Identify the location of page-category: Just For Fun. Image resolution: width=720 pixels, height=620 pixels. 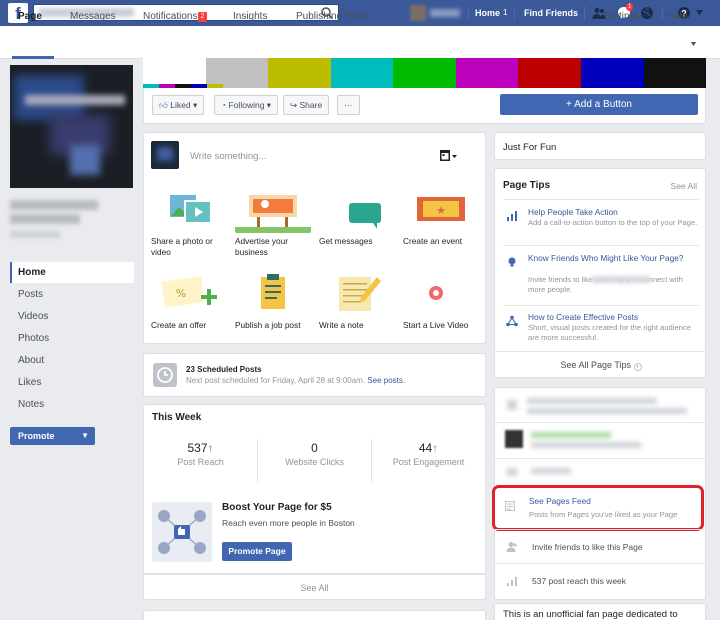
(529, 147).